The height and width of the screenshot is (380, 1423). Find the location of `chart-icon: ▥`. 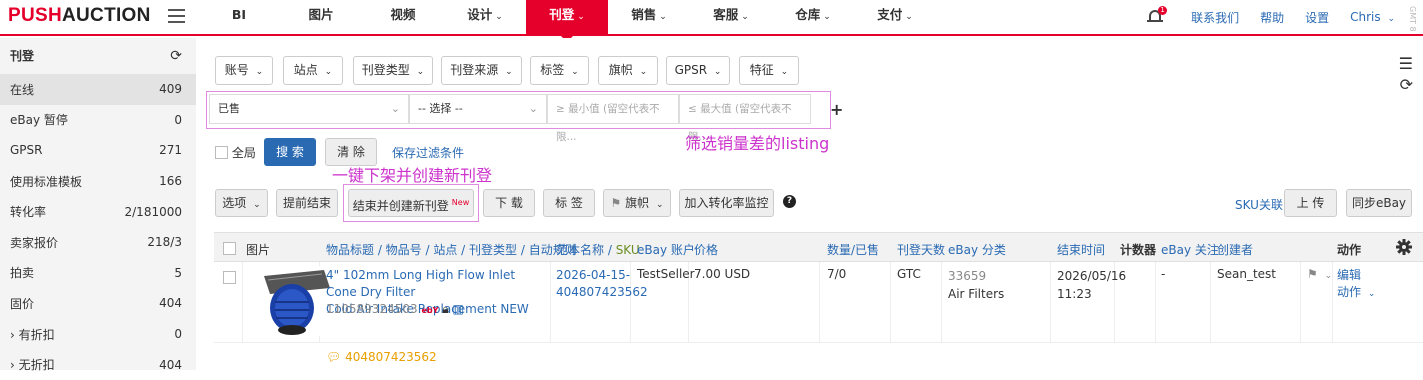

chart-icon: ▥ is located at coordinates (458, 309).